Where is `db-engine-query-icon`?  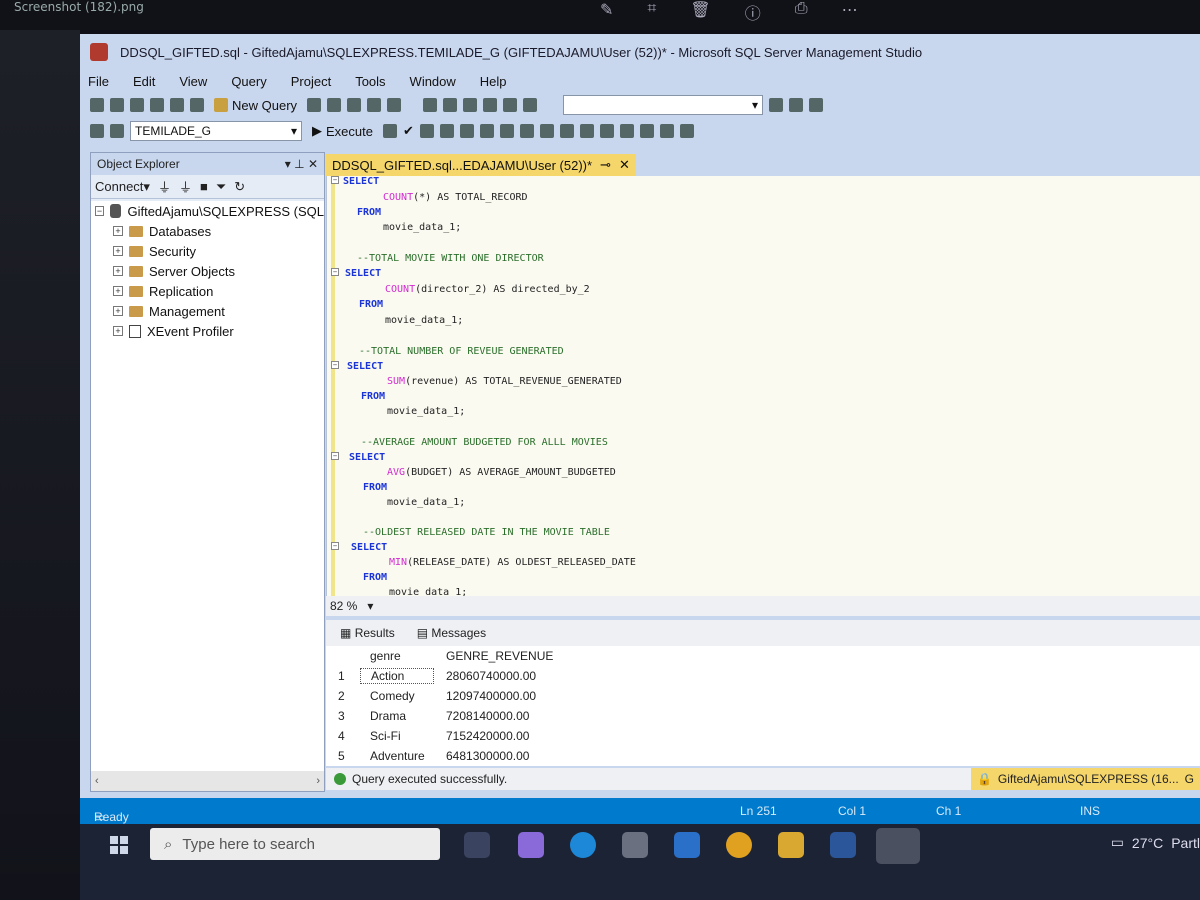
db-engine-query-icon is located at coordinates (314, 105).